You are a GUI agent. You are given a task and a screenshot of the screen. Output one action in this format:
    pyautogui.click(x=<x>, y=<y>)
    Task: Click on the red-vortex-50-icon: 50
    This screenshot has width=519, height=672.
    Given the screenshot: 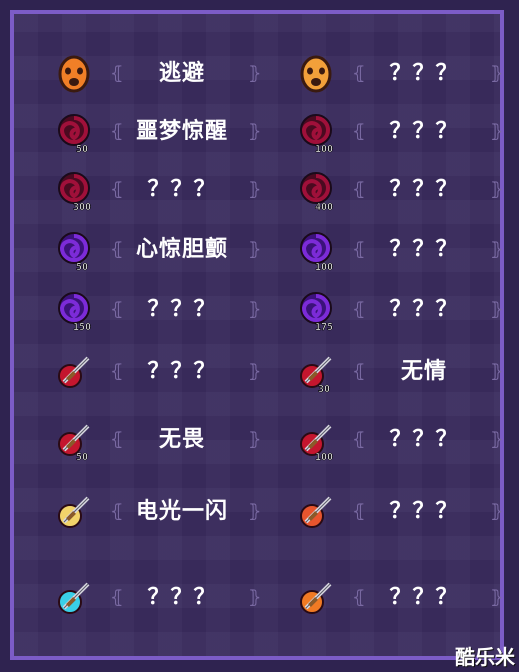 What is the action you would take?
    pyautogui.click(x=74, y=134)
    